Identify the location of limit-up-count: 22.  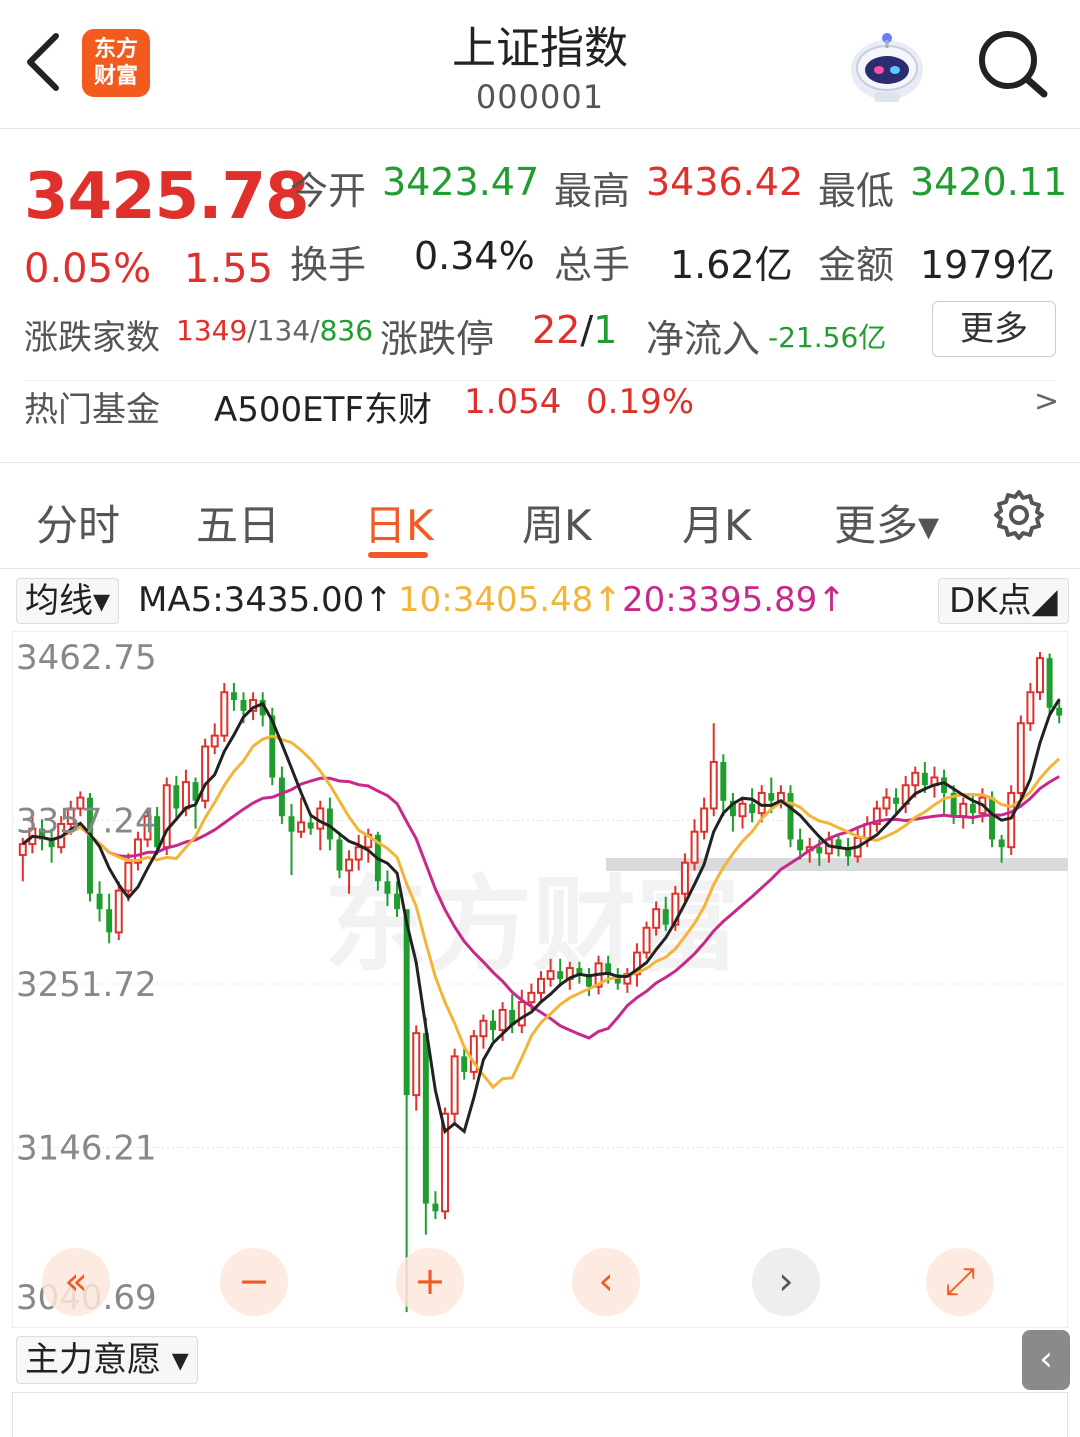
(556, 330).